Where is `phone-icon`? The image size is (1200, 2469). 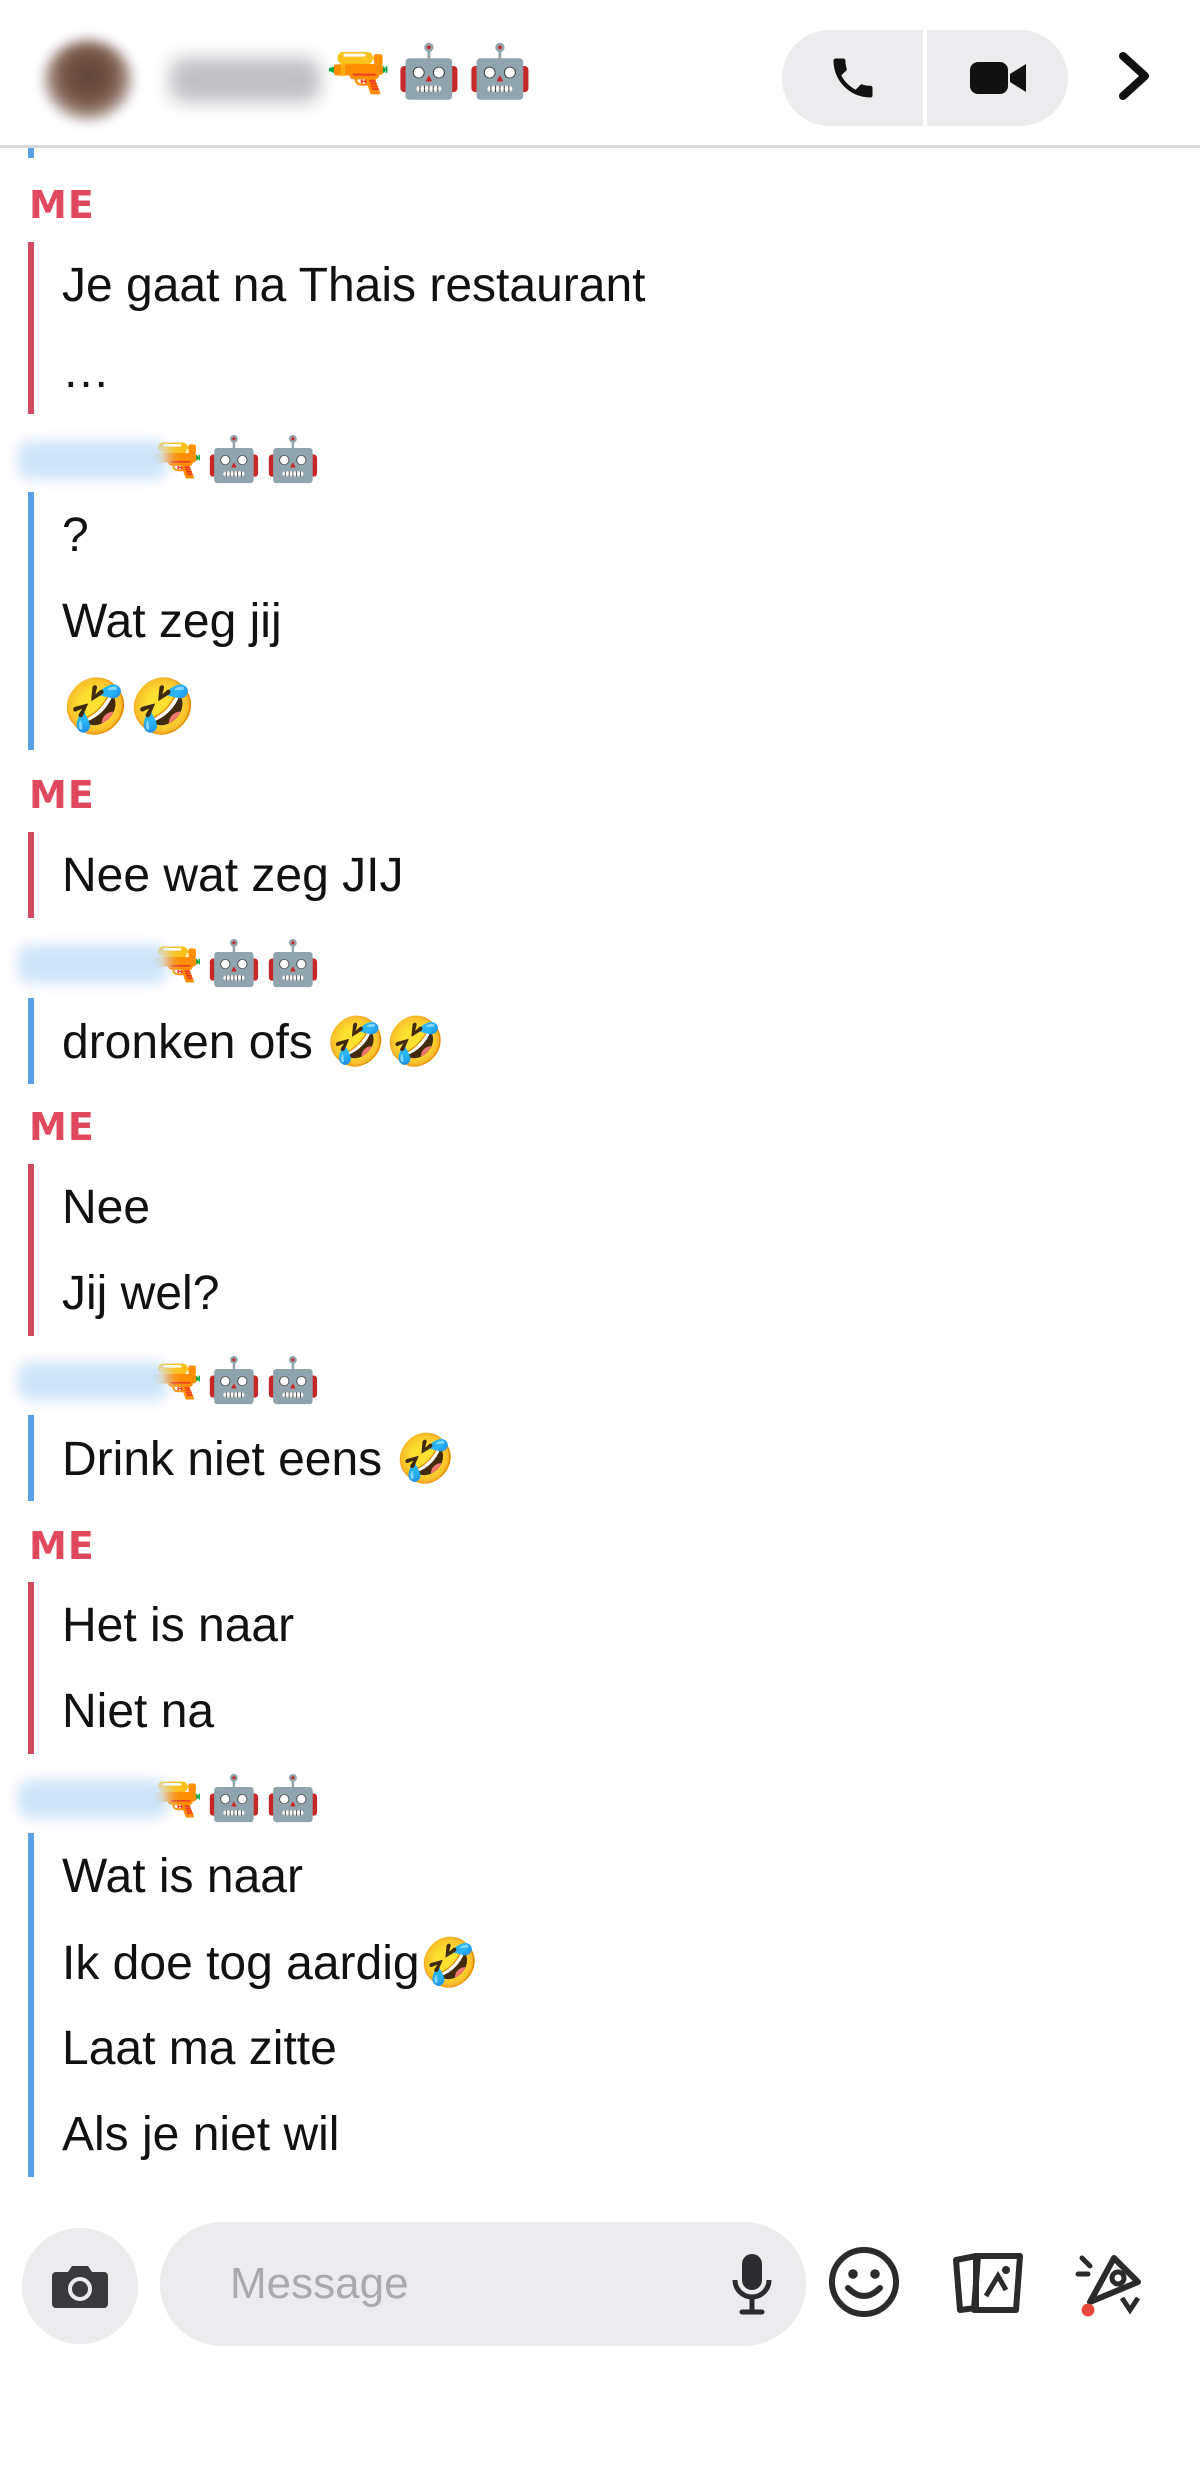
phone-icon is located at coordinates (852, 78).